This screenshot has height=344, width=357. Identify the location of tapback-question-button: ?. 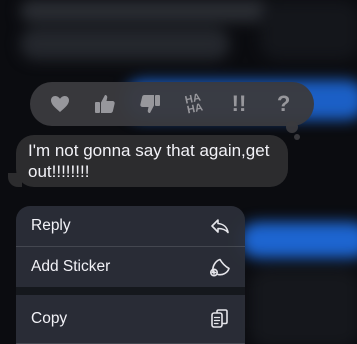
(284, 104).